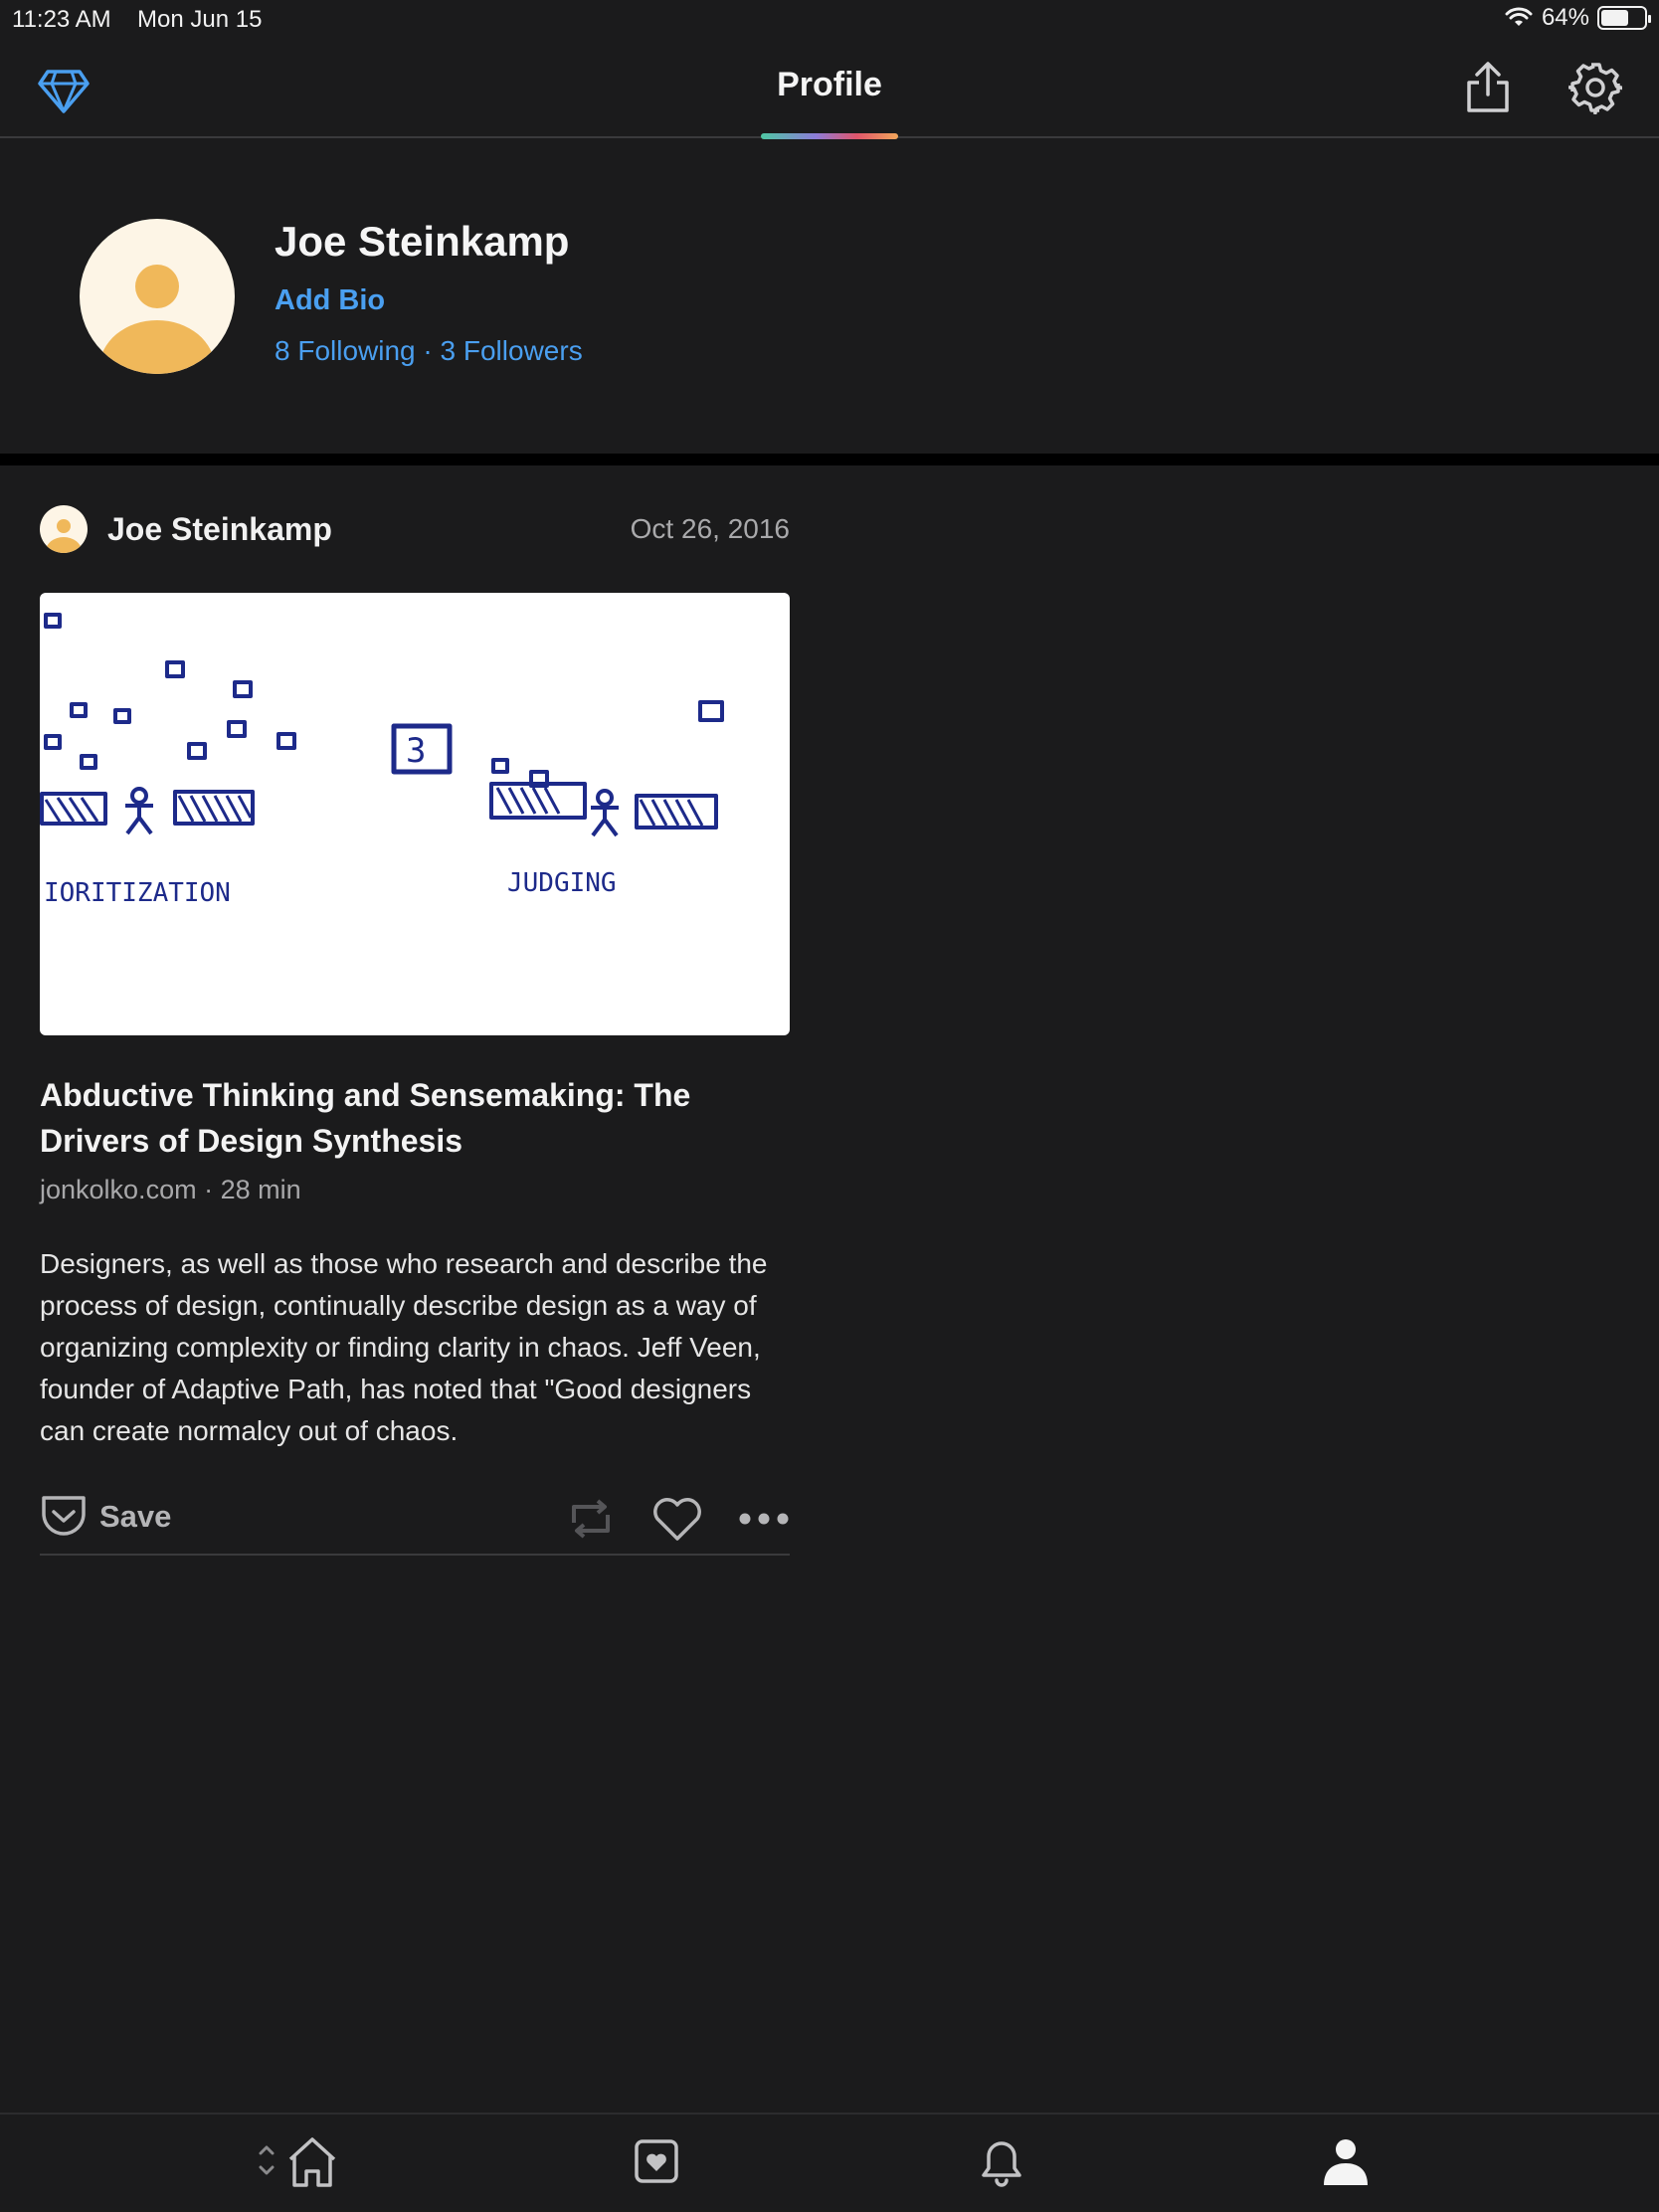  I want to click on avatar, so click(157, 296).